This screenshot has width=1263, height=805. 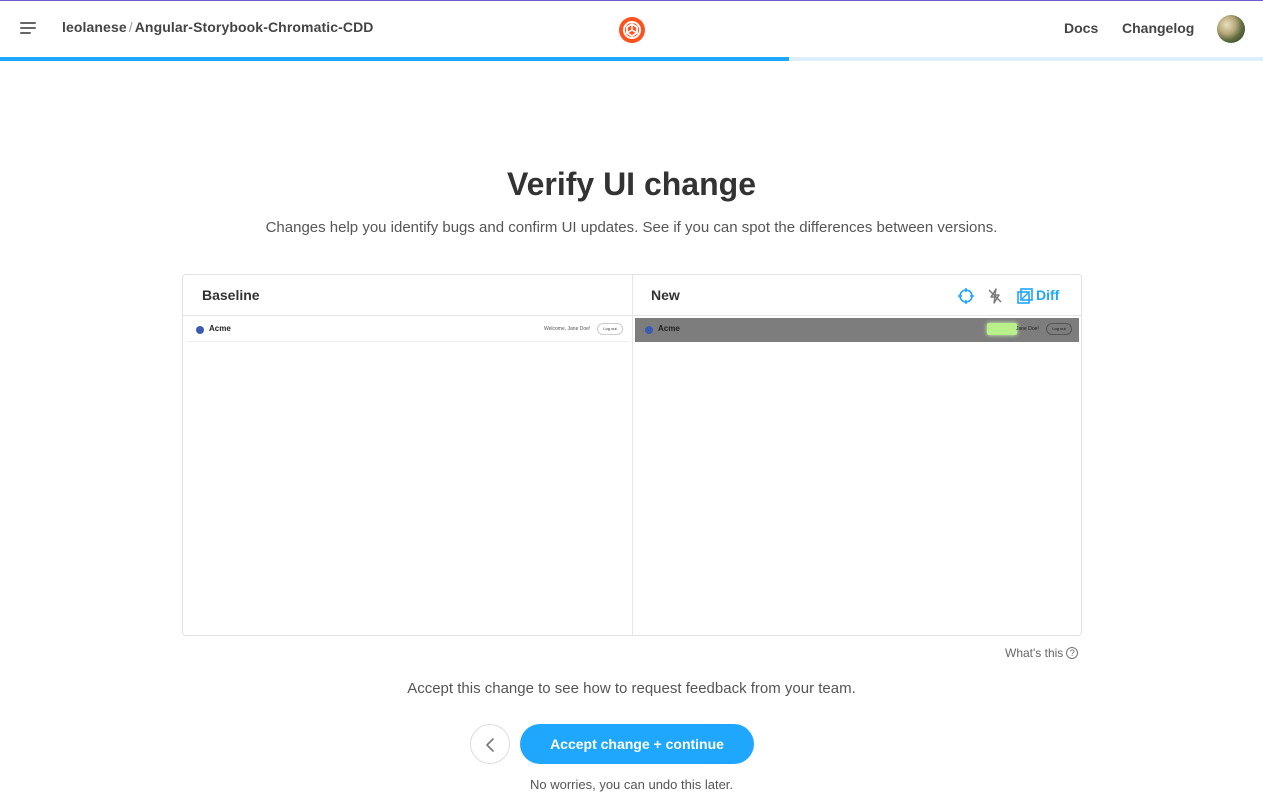 I want to click on repo-owner: leolanese, so click(x=94, y=27).